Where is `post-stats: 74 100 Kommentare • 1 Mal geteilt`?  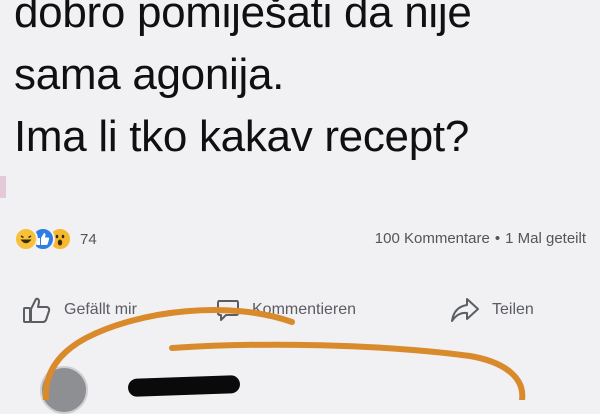 post-stats: 74 100 Kommentare • 1 Mal geteilt is located at coordinates (300, 239).